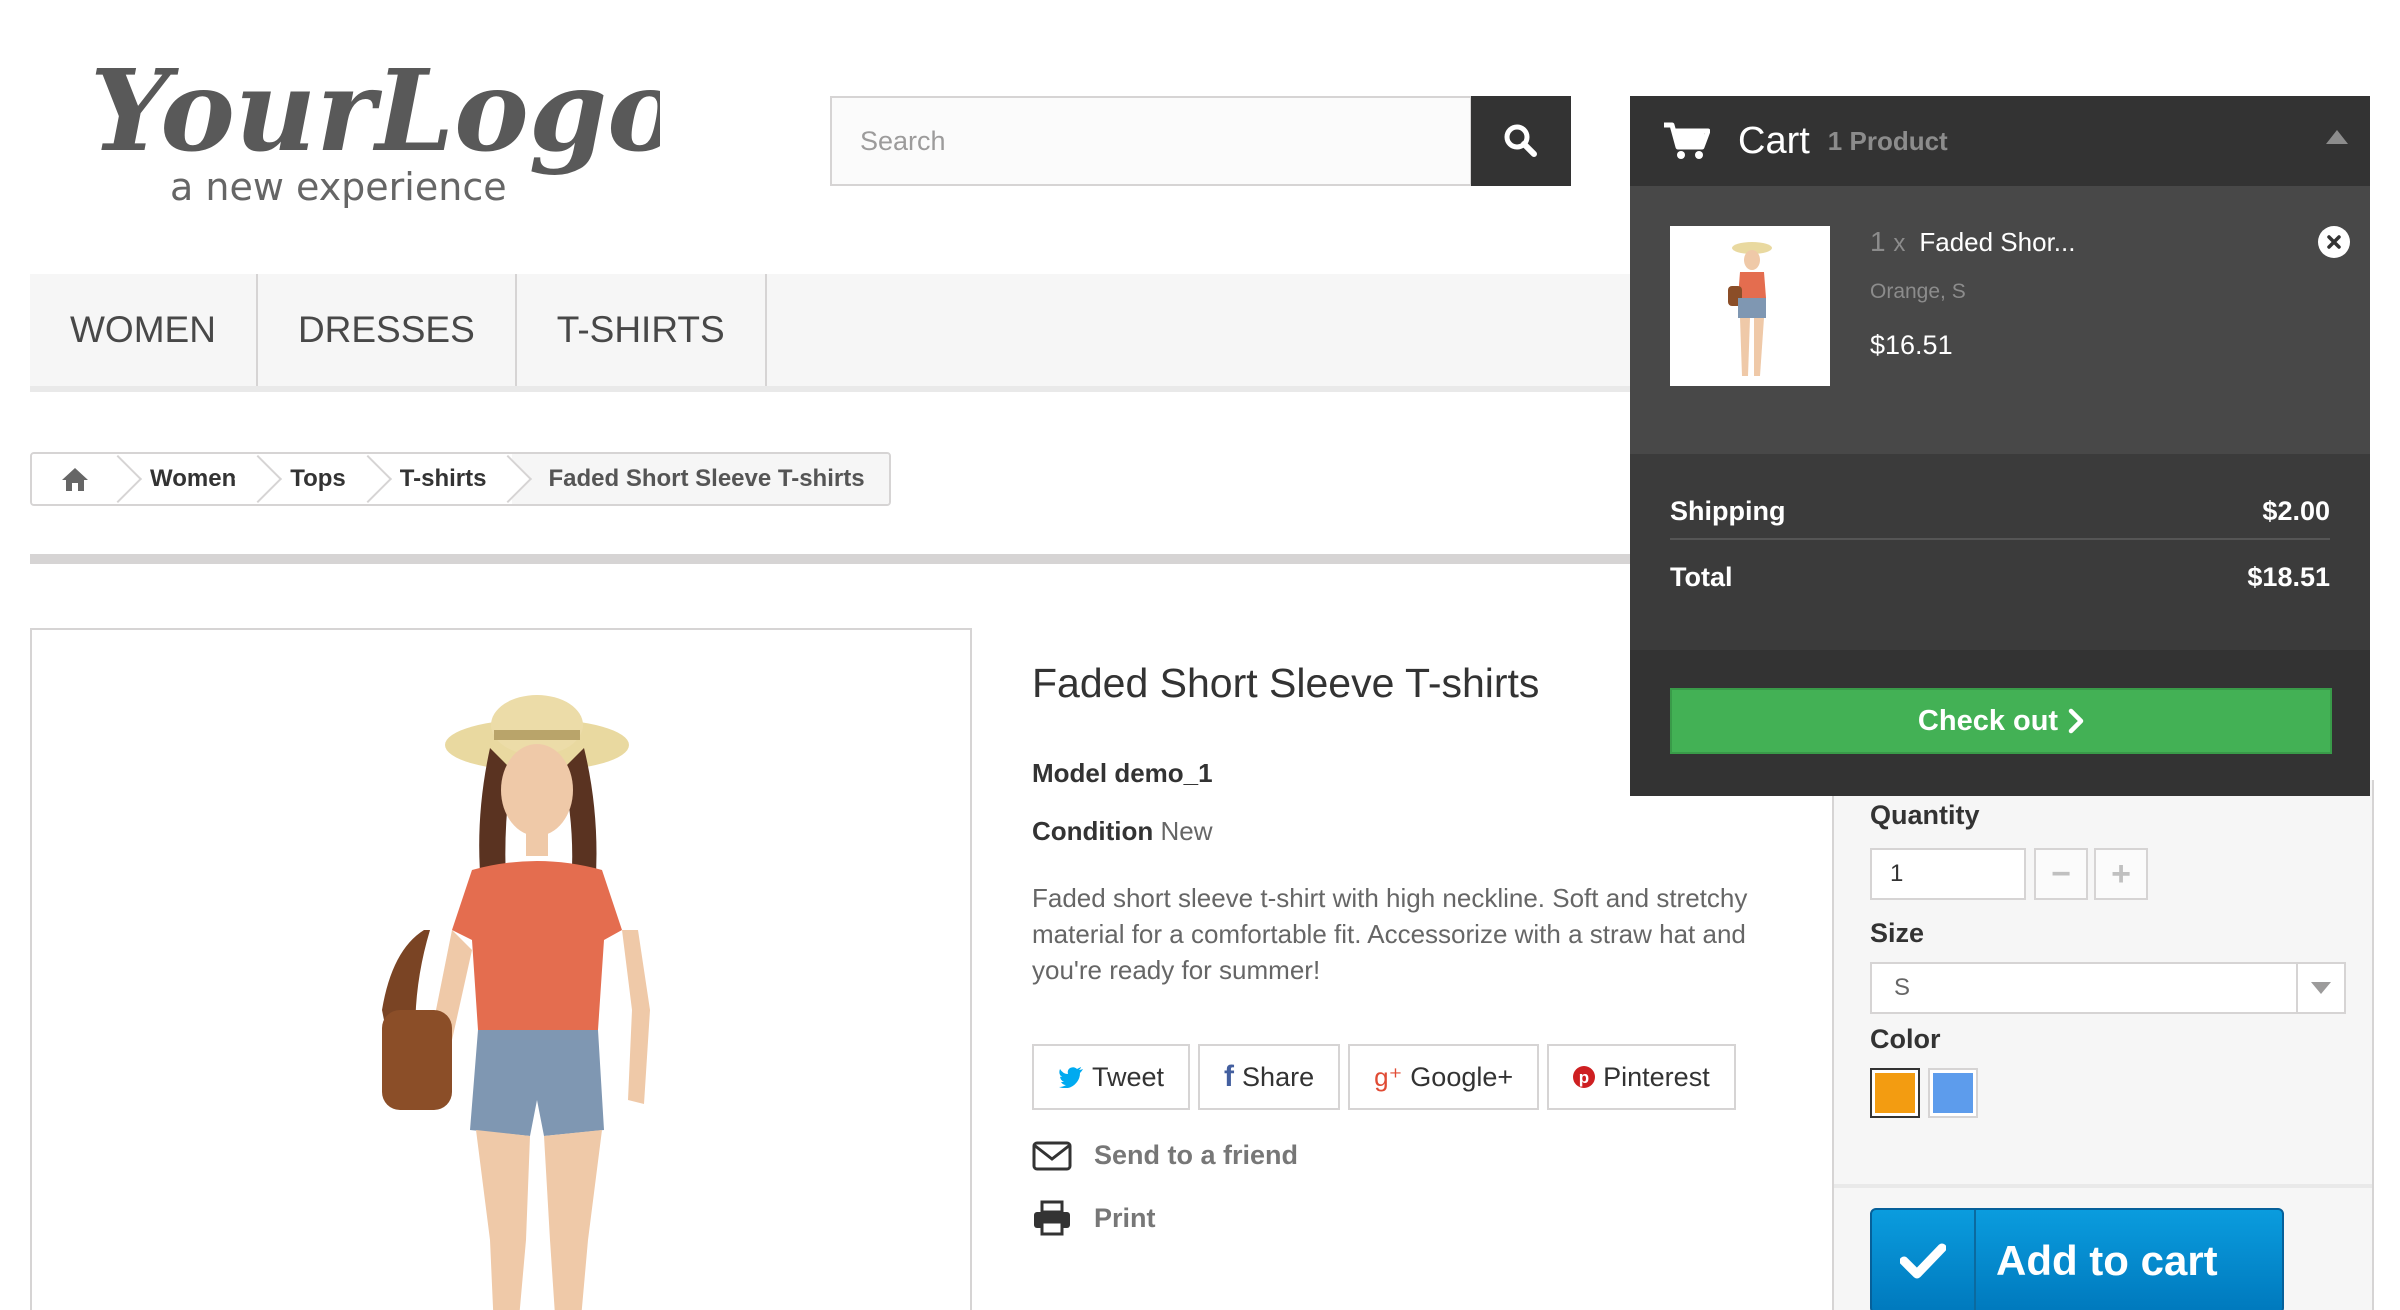 The height and width of the screenshot is (1310, 2400). What do you see at coordinates (835, 333) in the screenshot?
I see `top-menu: WOMEN DRESSES T-SHIRTS` at bounding box center [835, 333].